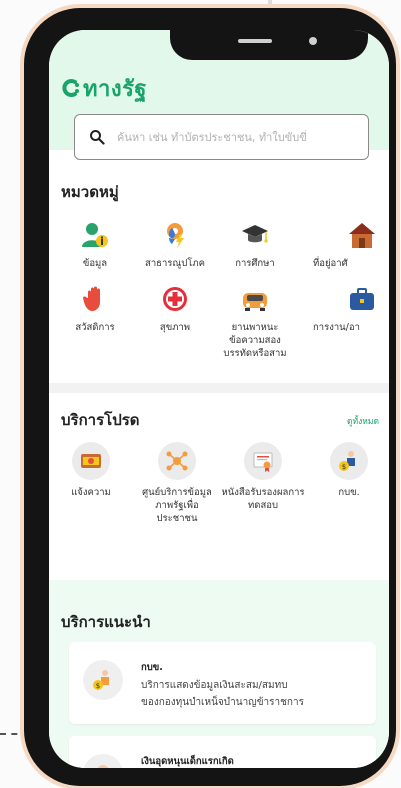  Describe the element at coordinates (255, 302) in the screenshot. I see `car-icon` at that location.